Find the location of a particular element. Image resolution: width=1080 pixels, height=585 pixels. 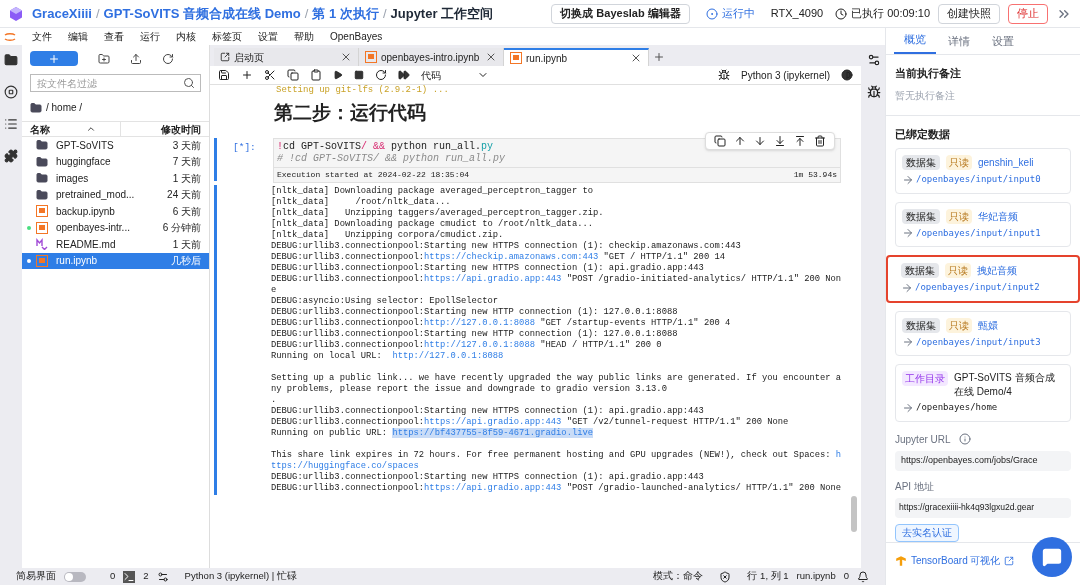

api-url-field: https://gracexiiii-hk4q93lgxu2d.gear is located at coordinates (983, 507).